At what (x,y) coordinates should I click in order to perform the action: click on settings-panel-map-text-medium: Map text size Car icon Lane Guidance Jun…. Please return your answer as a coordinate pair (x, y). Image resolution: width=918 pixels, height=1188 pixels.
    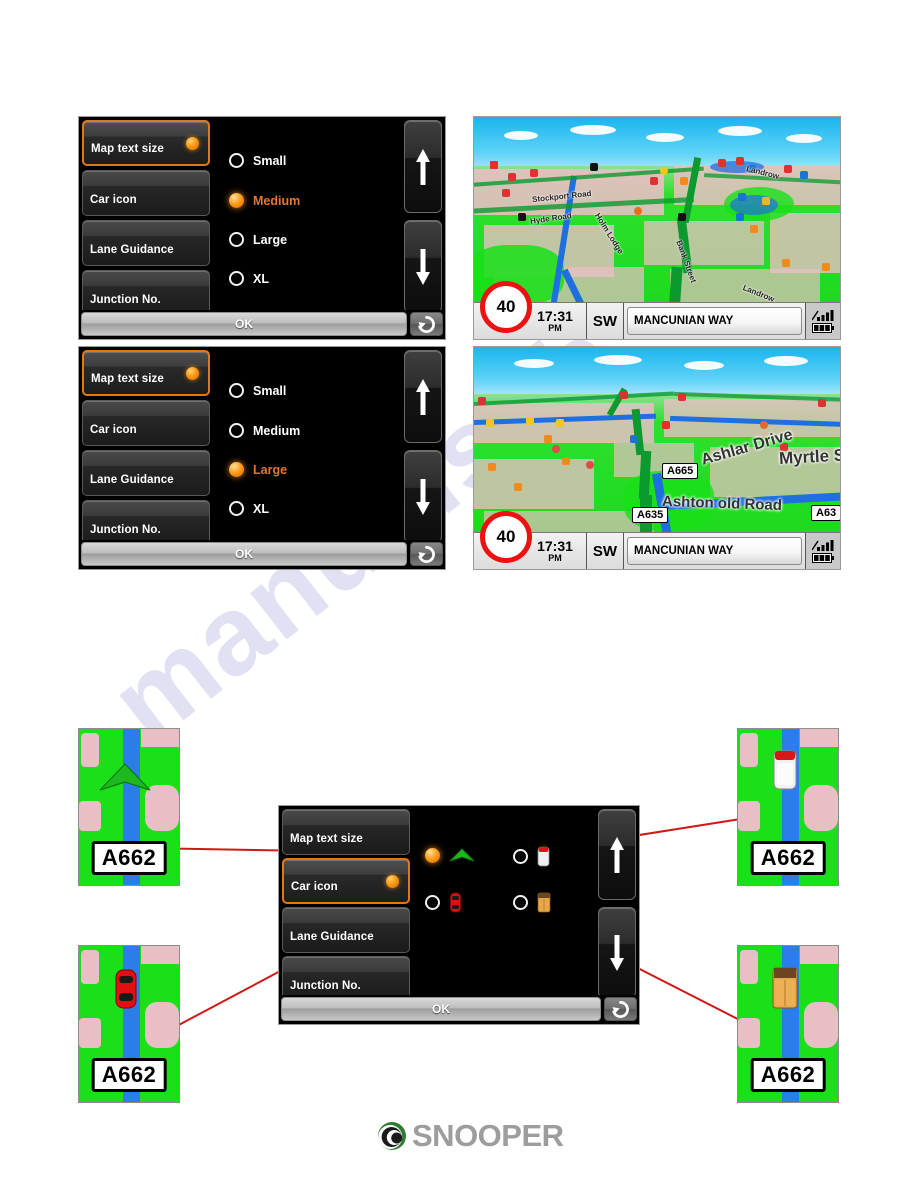
    Looking at the image, I should click on (262, 228).